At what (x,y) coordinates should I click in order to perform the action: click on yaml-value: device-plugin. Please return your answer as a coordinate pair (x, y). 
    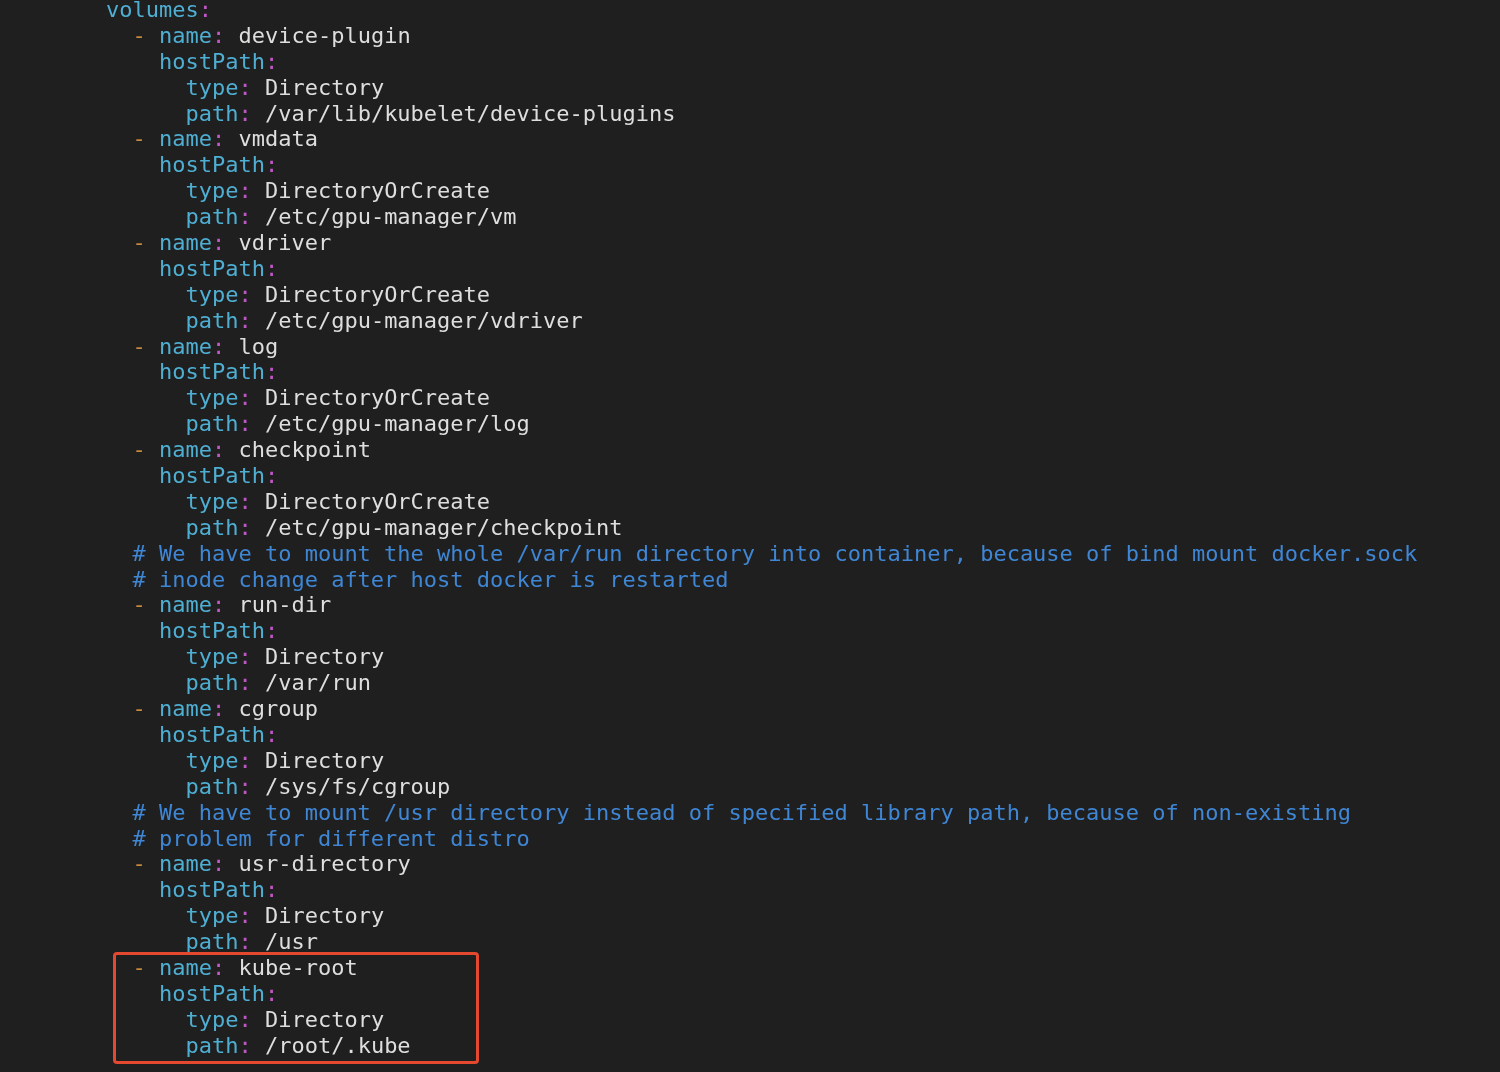
    Looking at the image, I should click on (324, 35).